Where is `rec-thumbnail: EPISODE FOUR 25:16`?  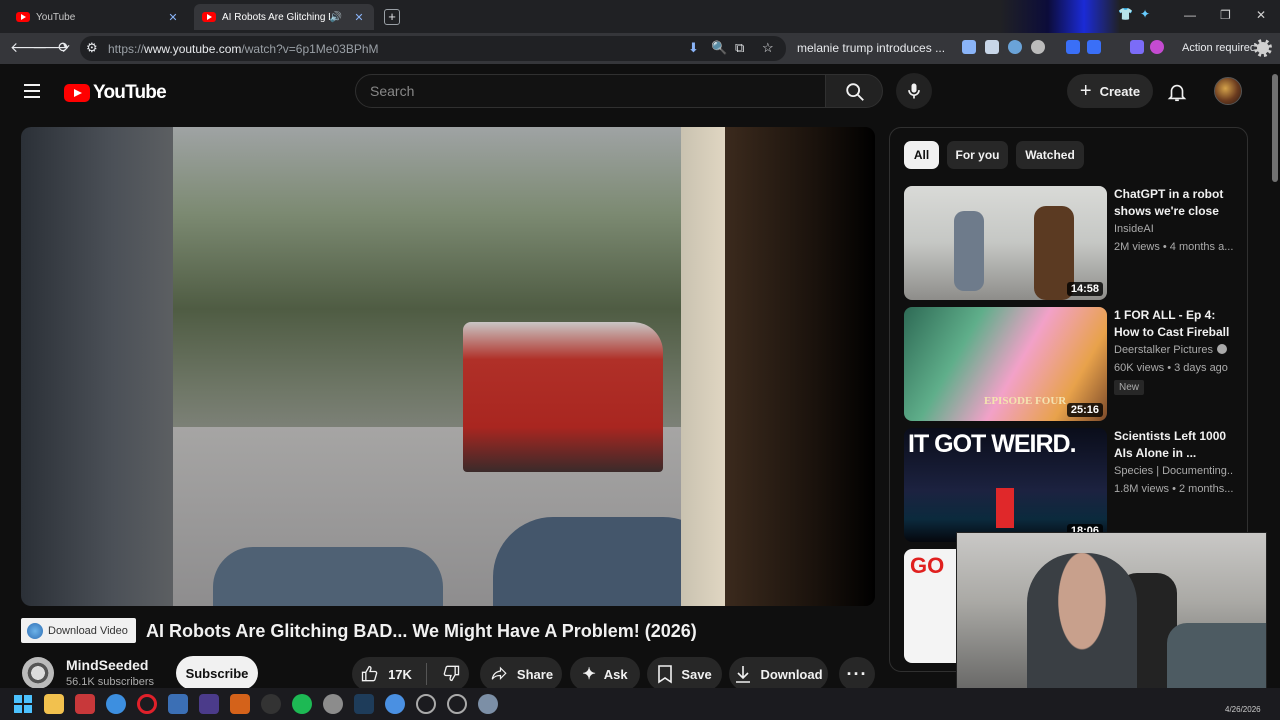 rec-thumbnail: EPISODE FOUR 25:16 is located at coordinates (1005, 364).